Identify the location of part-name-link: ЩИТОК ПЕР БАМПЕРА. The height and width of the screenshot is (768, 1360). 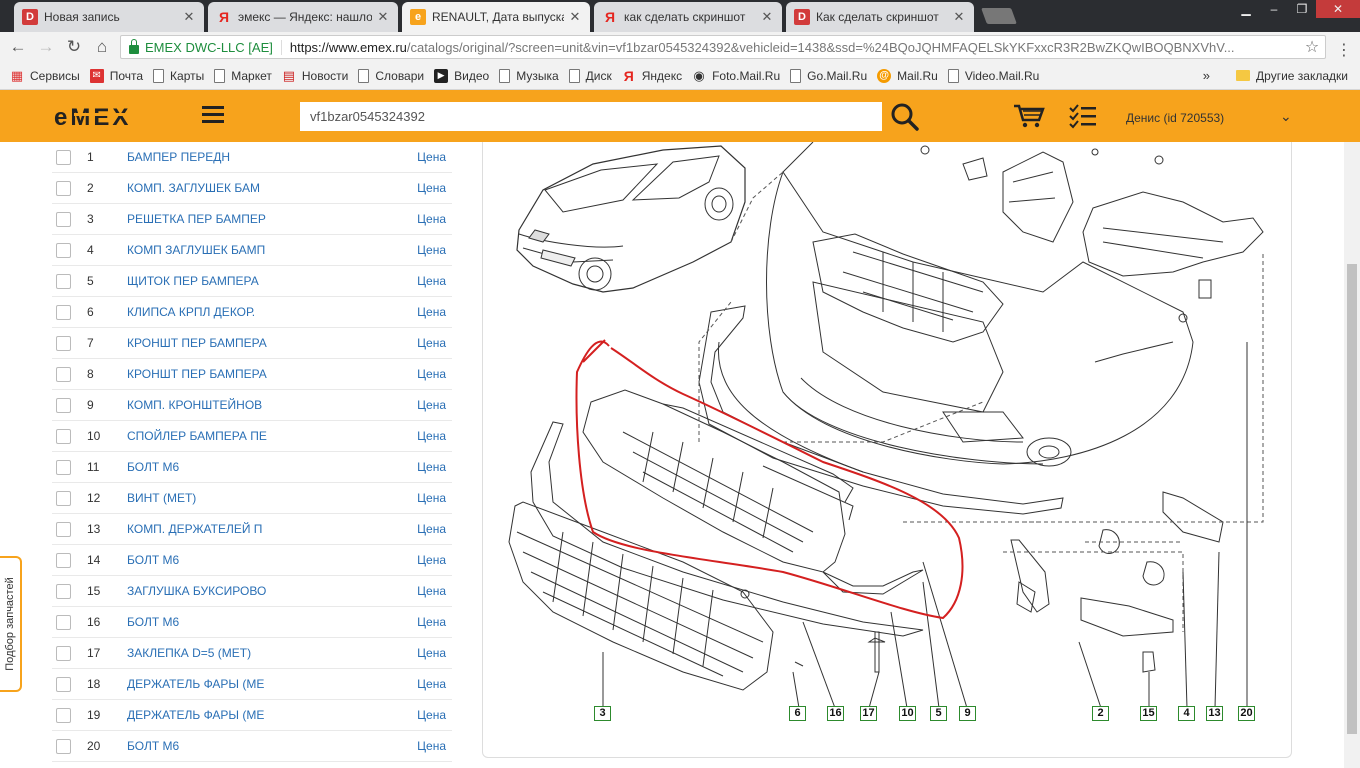
(255, 281).